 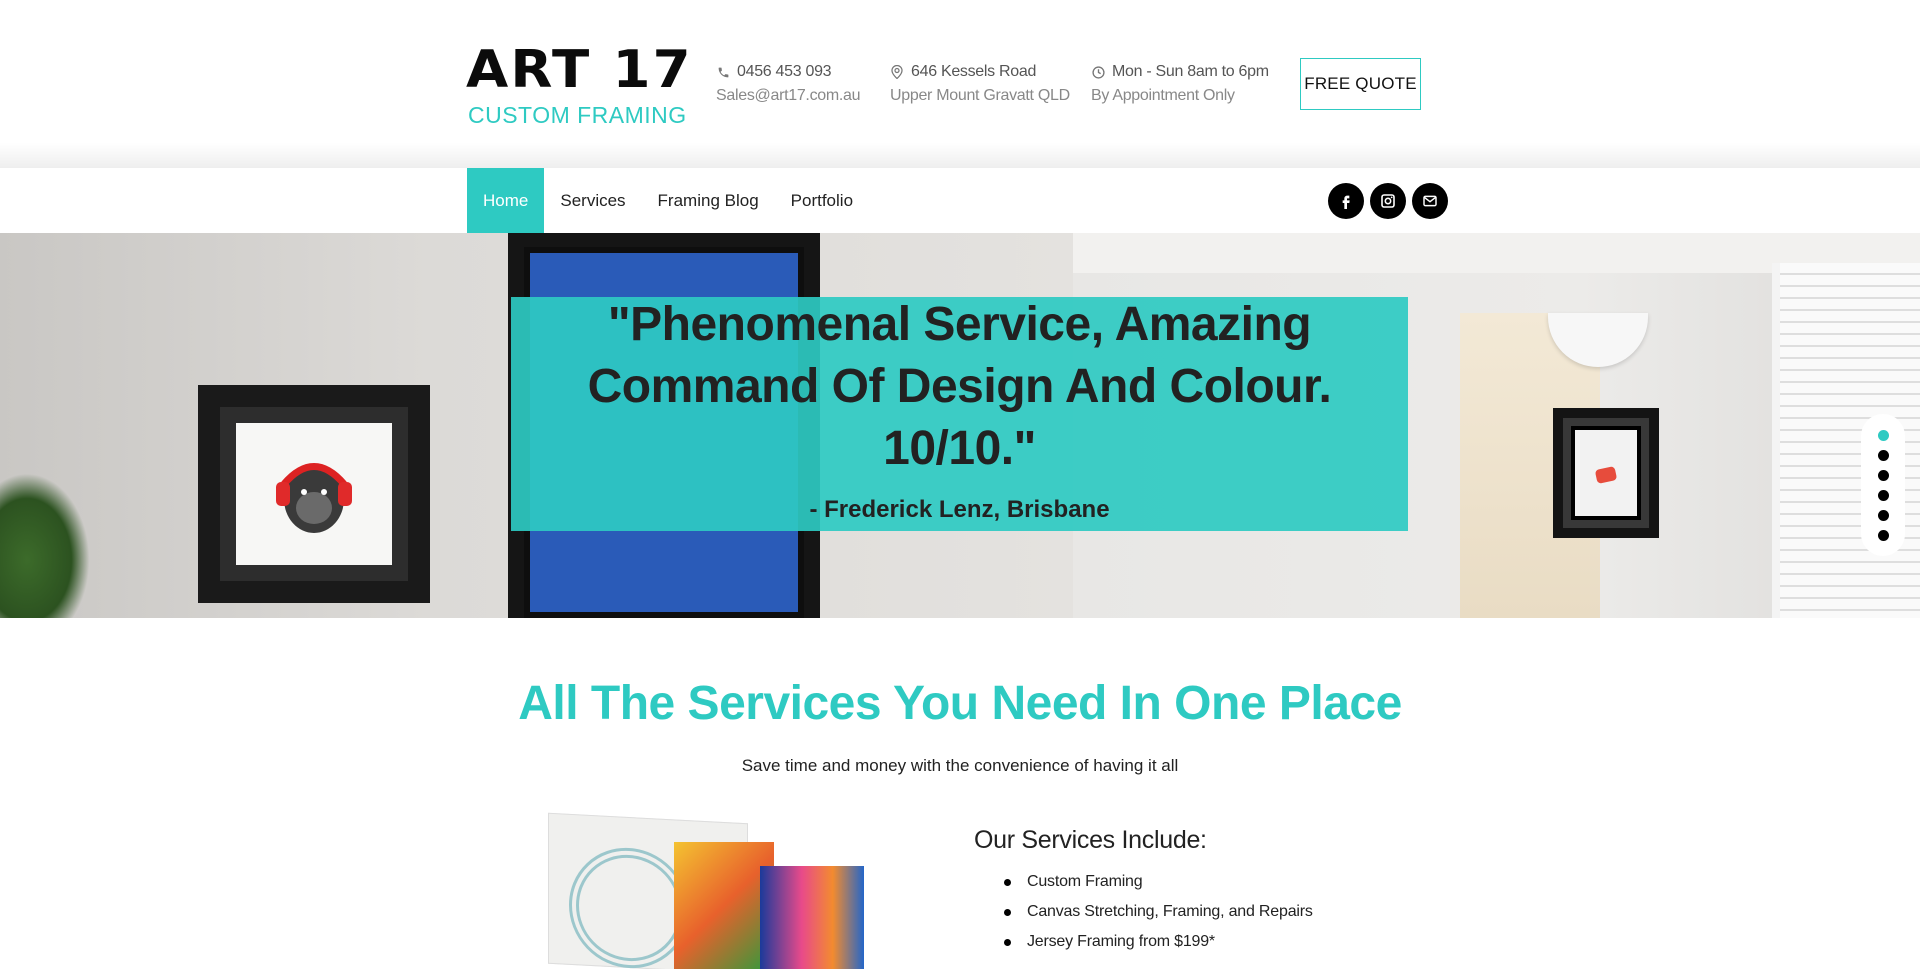 I want to click on list-item: Canvas Stretching, Framing, and Repairs, so click(x=1158, y=912).